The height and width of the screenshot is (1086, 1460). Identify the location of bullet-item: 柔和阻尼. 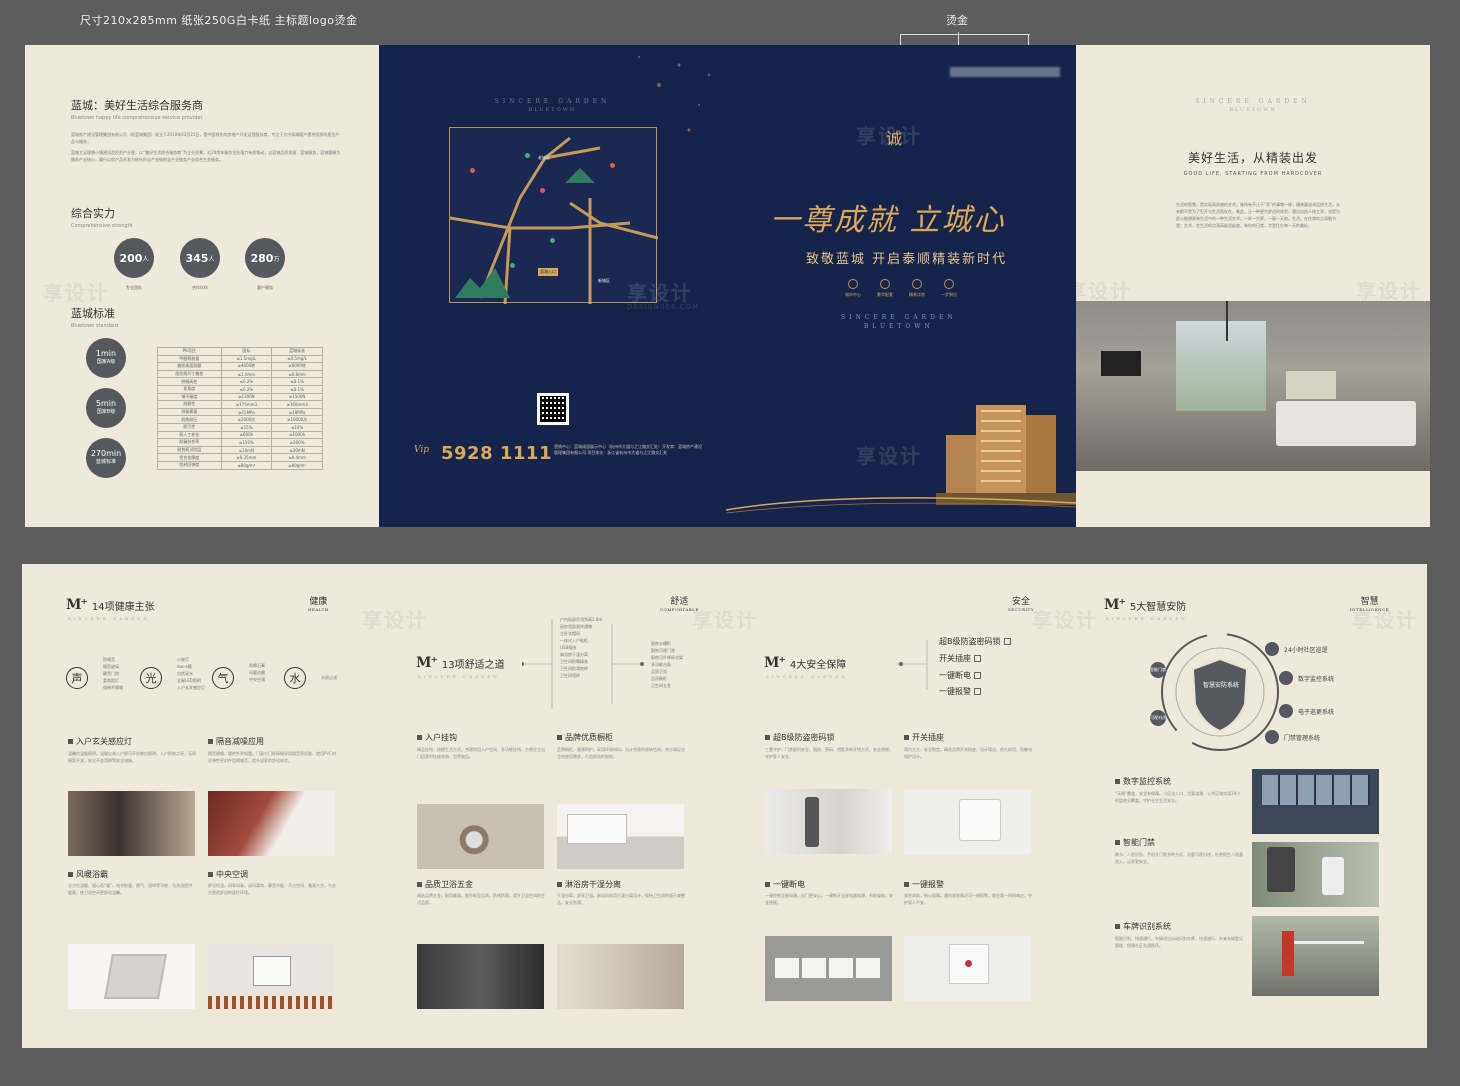
(111, 680).